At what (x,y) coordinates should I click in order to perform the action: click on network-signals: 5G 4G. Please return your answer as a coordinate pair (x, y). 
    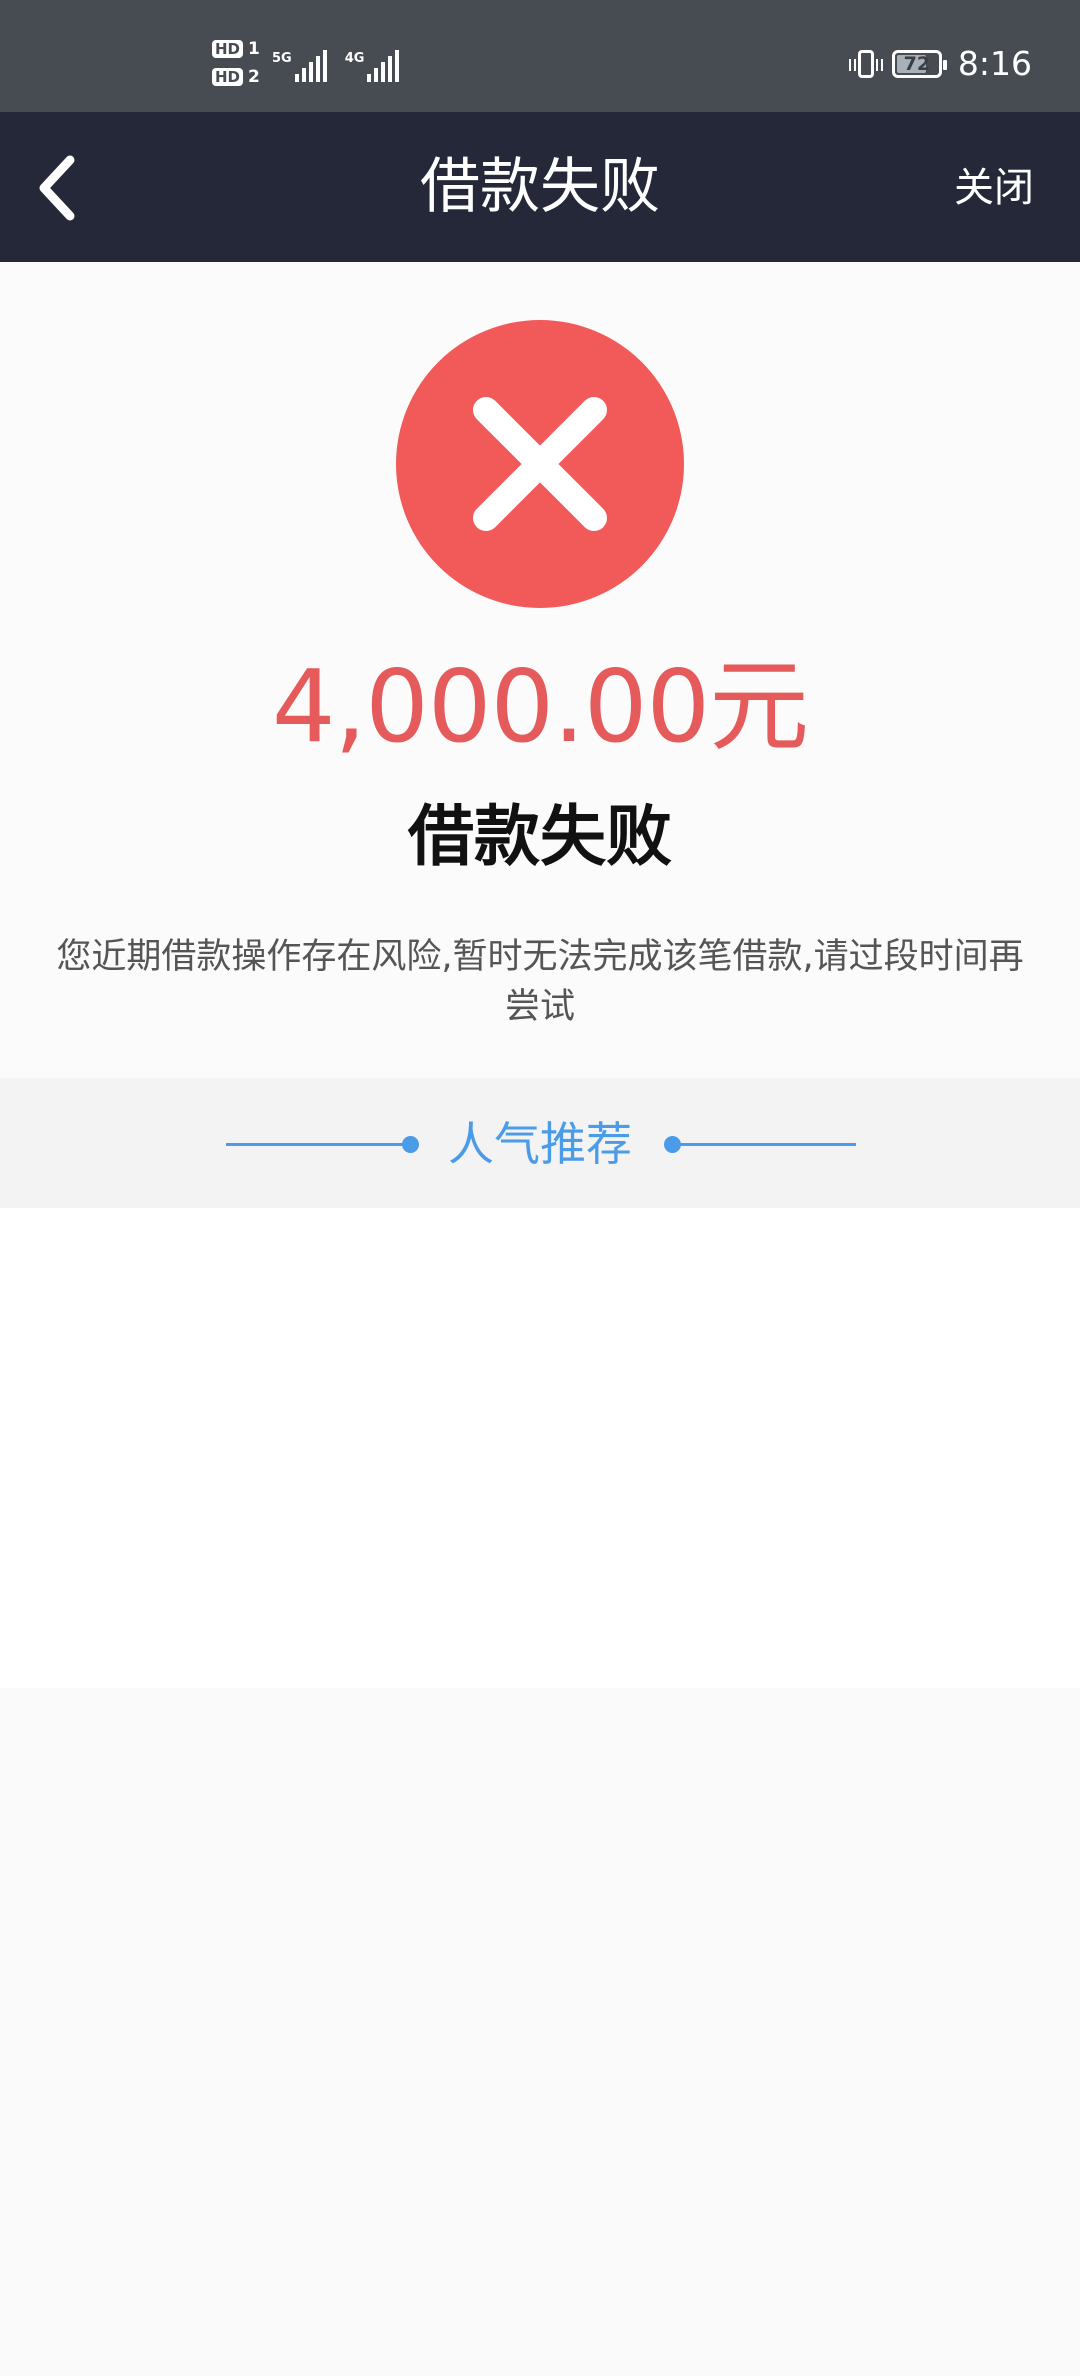
    Looking at the image, I should click on (344, 66).